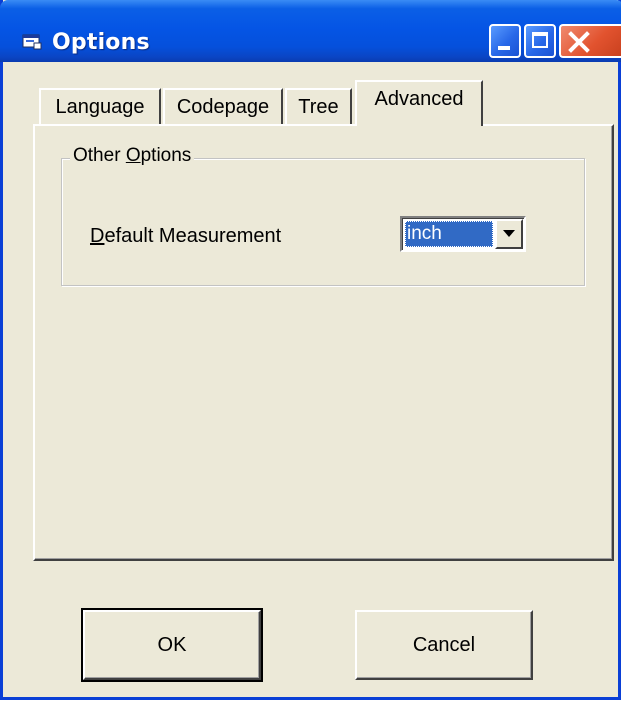  I want to click on chevron-down-icon, so click(509, 233).